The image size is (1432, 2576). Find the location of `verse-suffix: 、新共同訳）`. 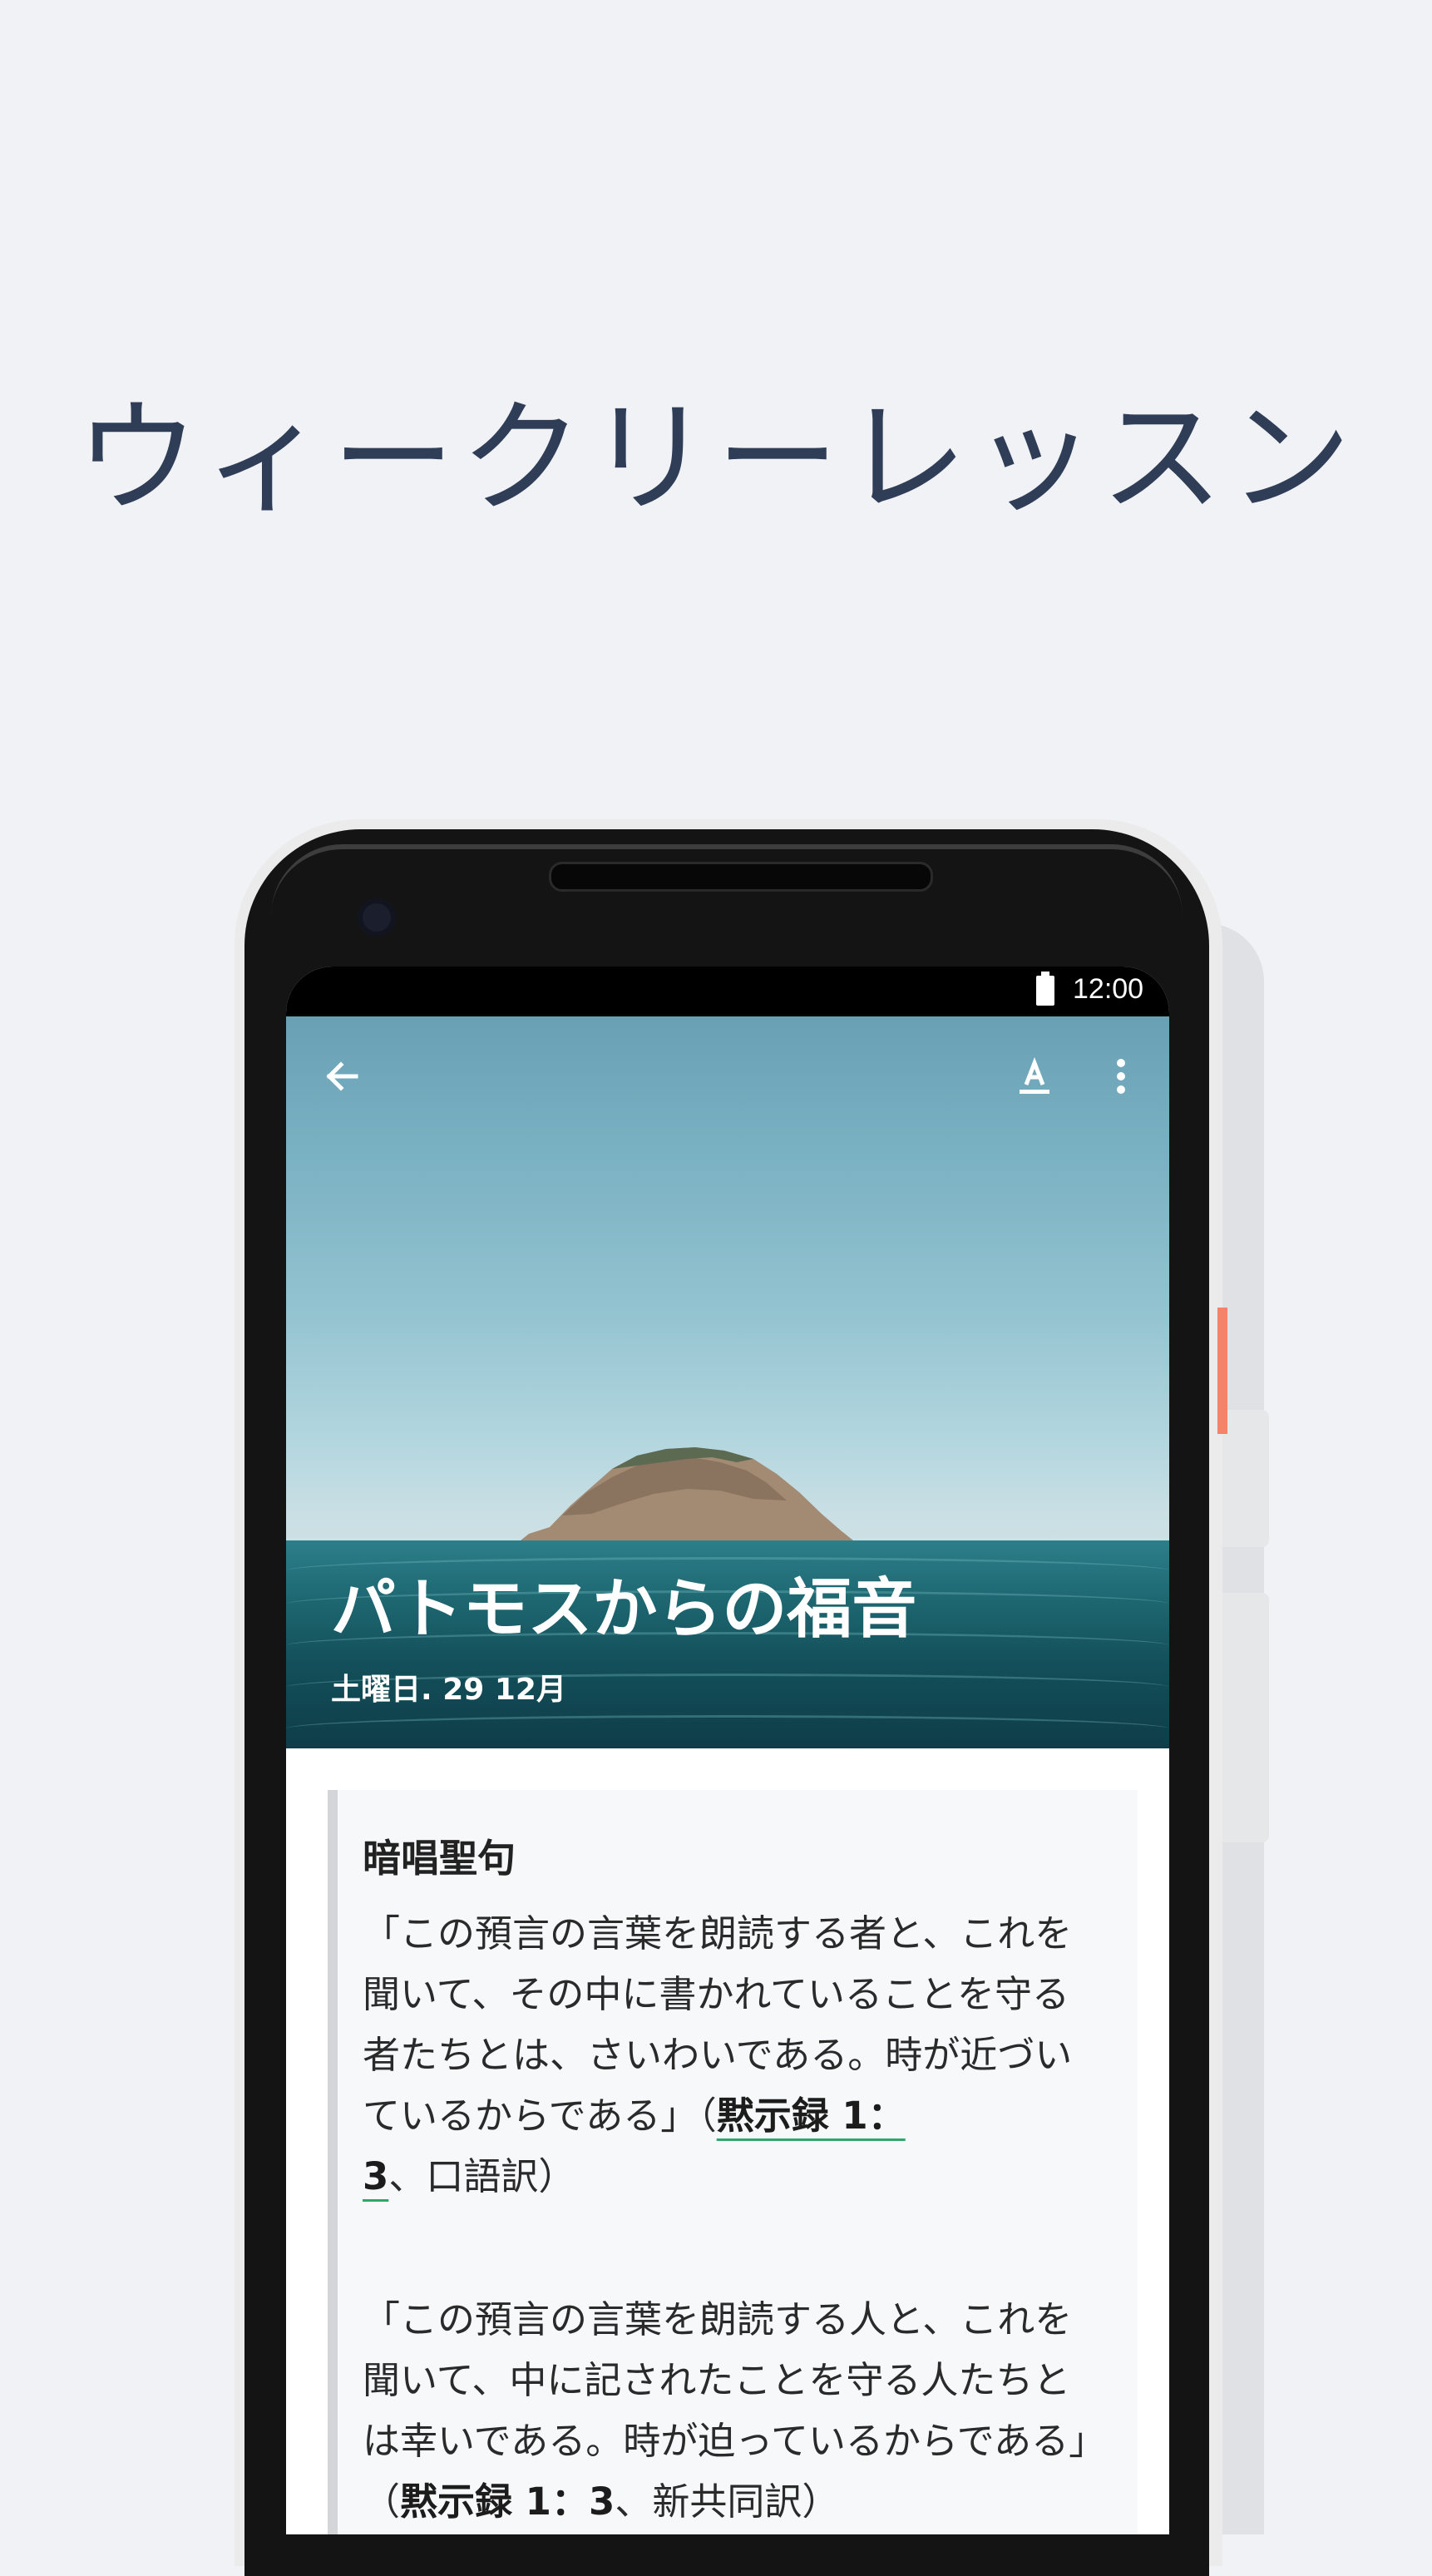

verse-suffix: 、新共同訳） is located at coordinates (728, 2502).